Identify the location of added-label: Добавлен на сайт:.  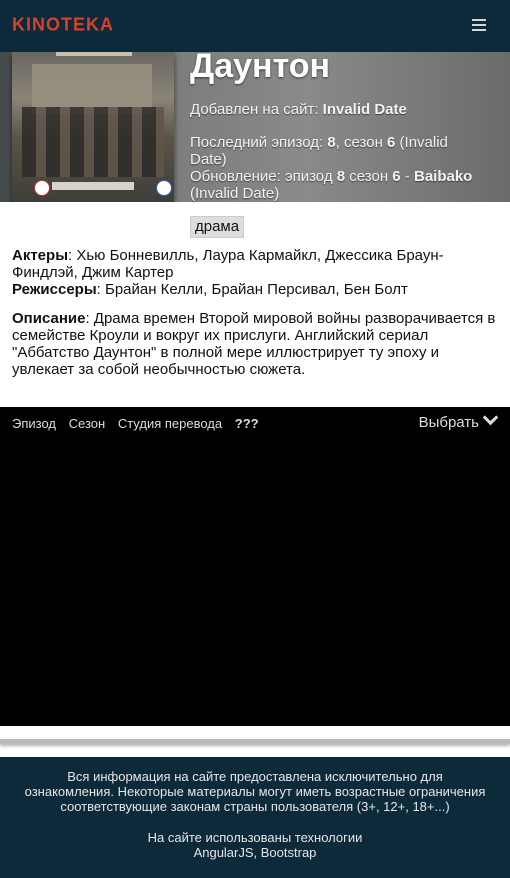
(254, 109).